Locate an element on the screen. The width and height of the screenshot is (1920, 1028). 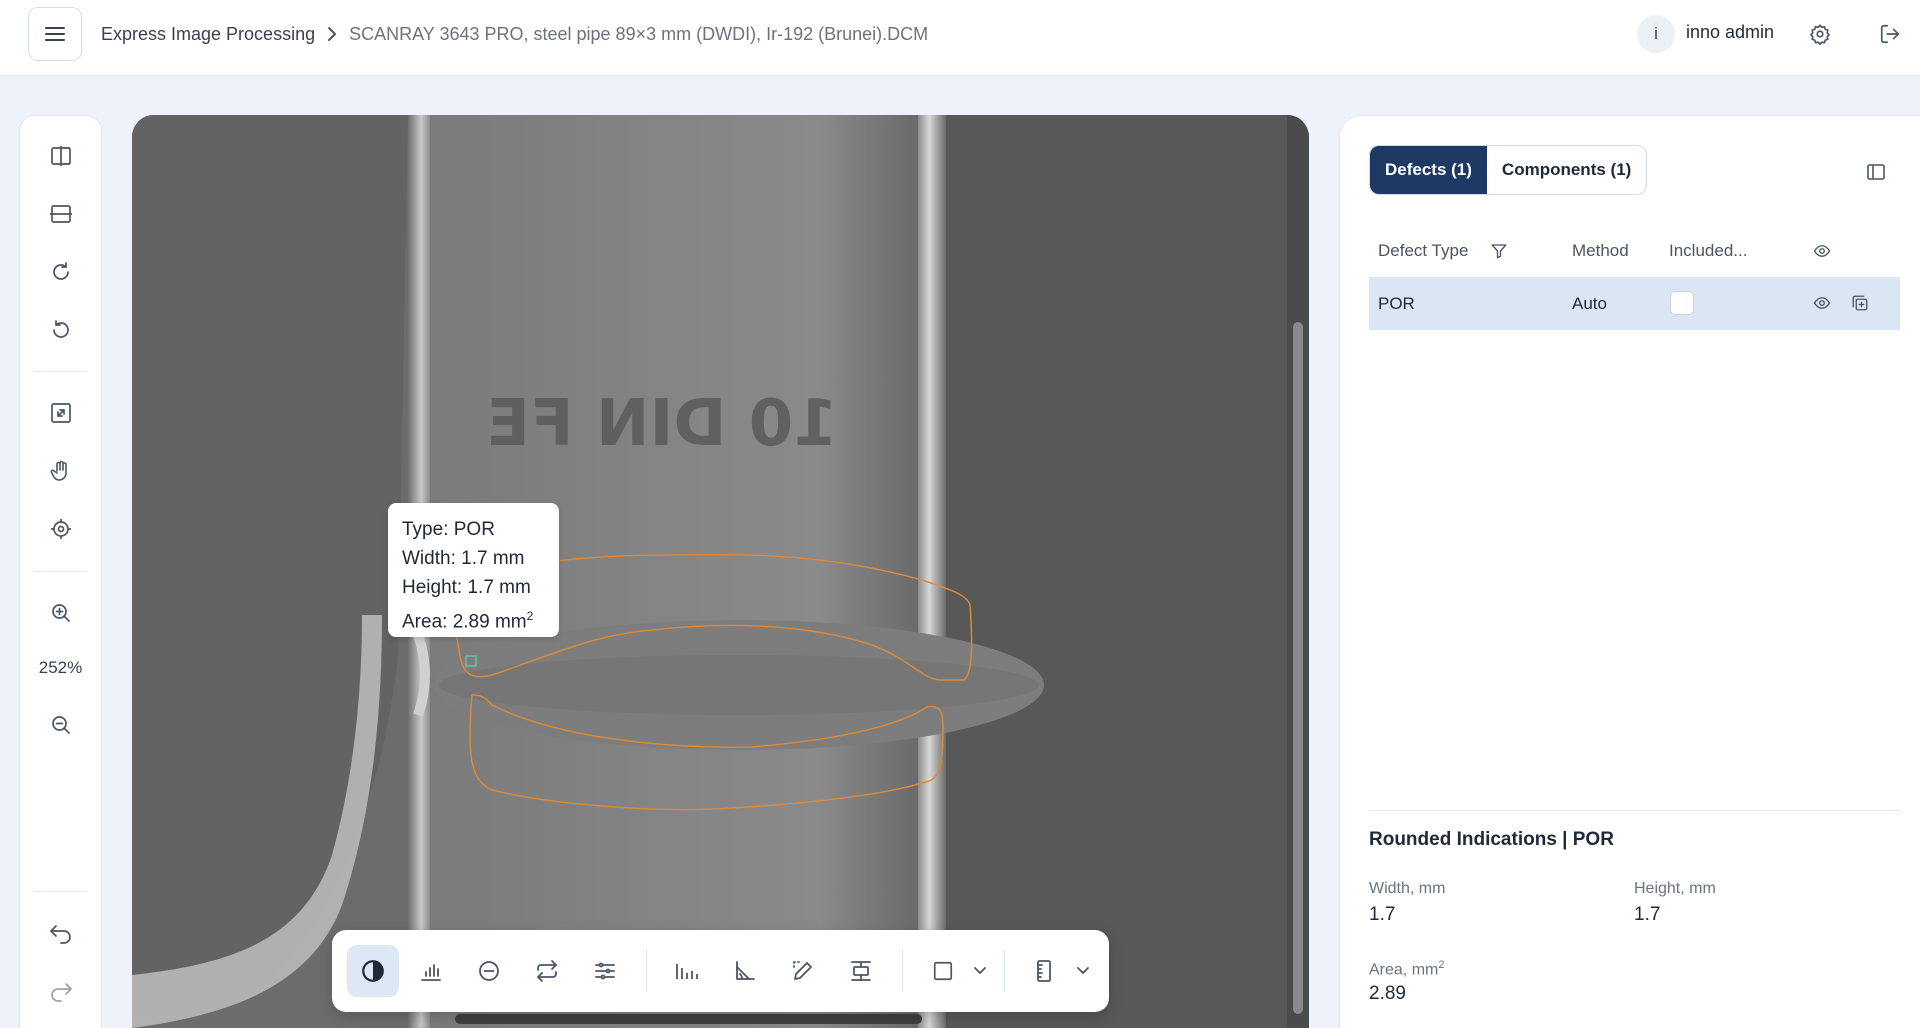
menu-button is located at coordinates (55, 34).